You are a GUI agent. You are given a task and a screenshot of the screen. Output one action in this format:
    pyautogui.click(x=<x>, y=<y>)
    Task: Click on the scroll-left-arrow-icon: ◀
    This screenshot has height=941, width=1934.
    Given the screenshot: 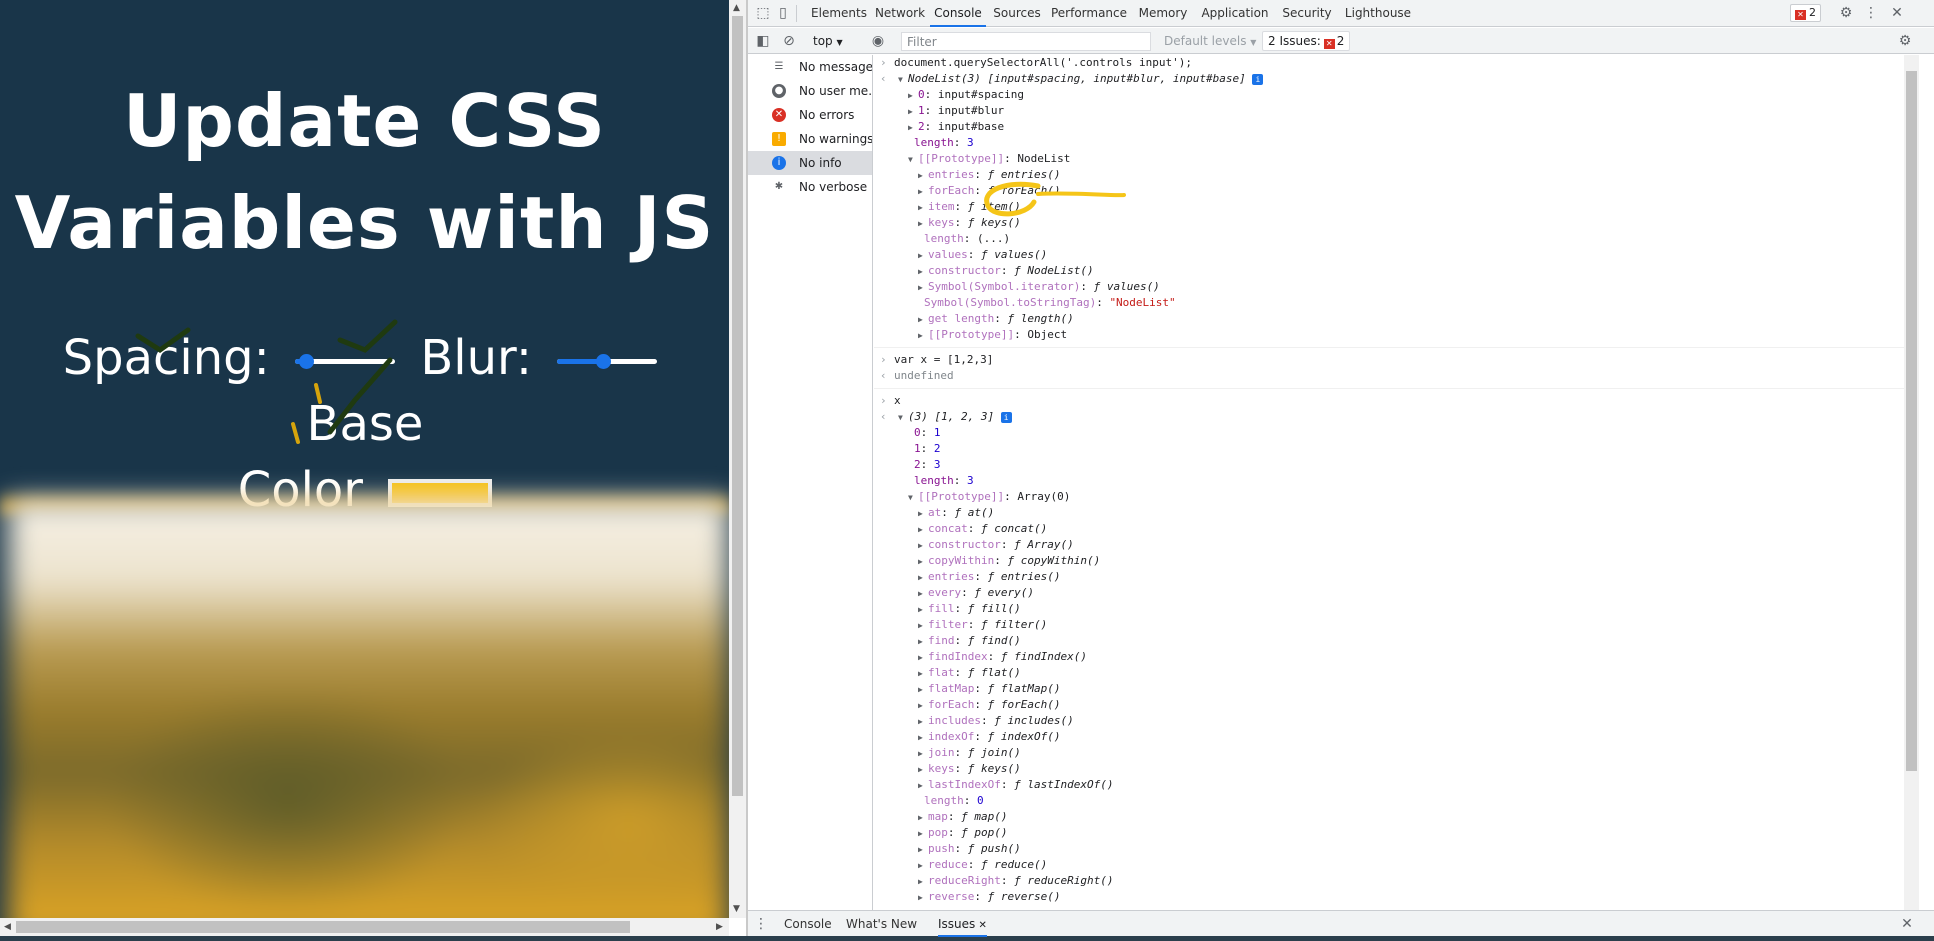 What is the action you would take?
    pyautogui.click(x=7, y=927)
    